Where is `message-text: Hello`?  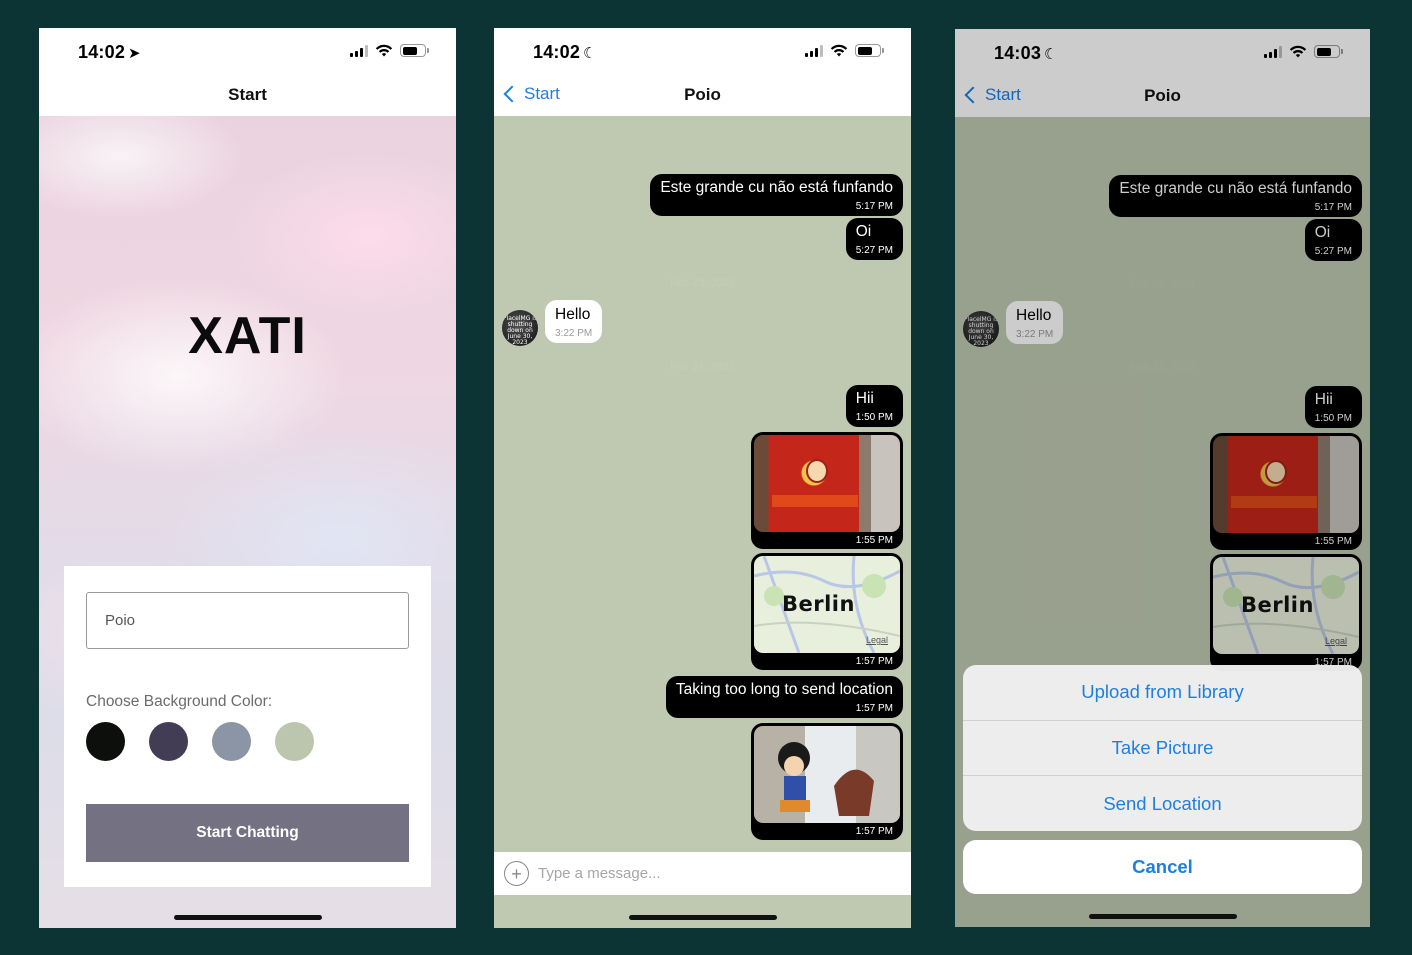 message-text: Hello is located at coordinates (573, 314).